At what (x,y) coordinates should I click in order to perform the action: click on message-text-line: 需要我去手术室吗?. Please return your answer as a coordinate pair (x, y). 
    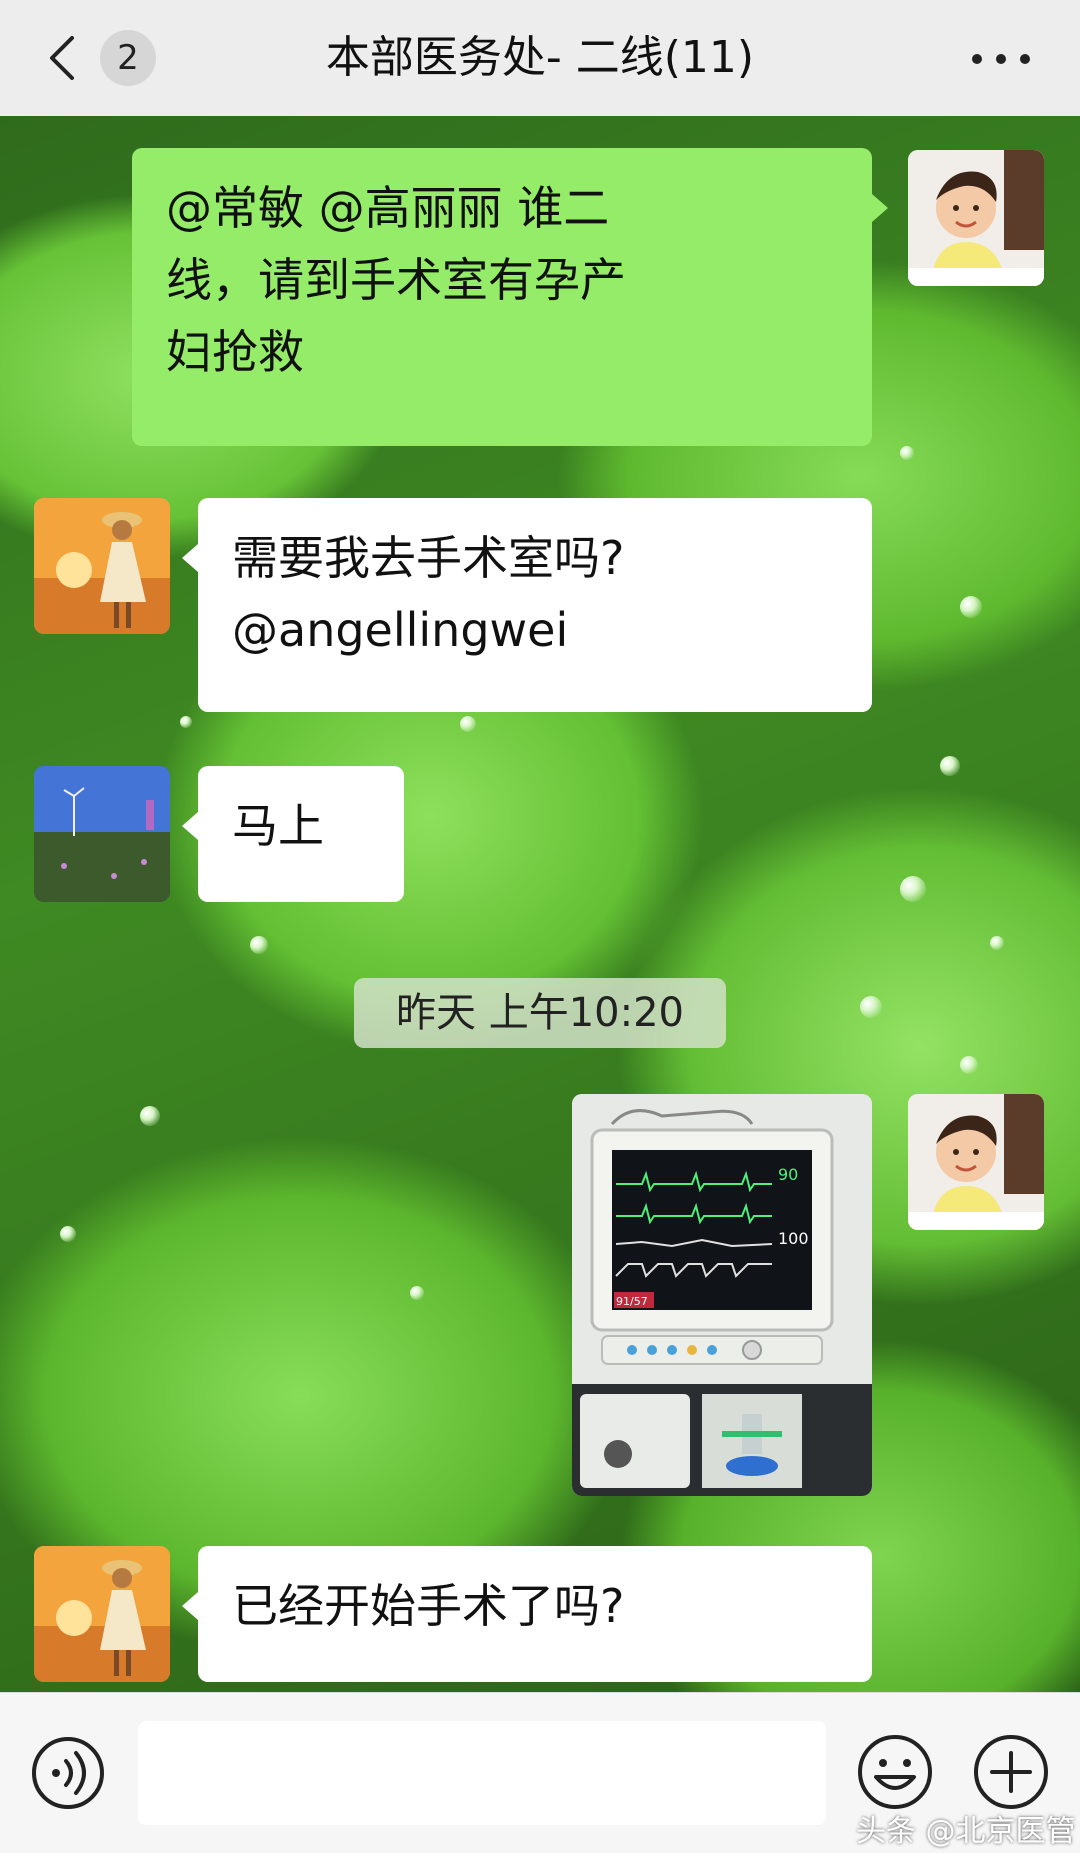
    Looking at the image, I should click on (428, 558).